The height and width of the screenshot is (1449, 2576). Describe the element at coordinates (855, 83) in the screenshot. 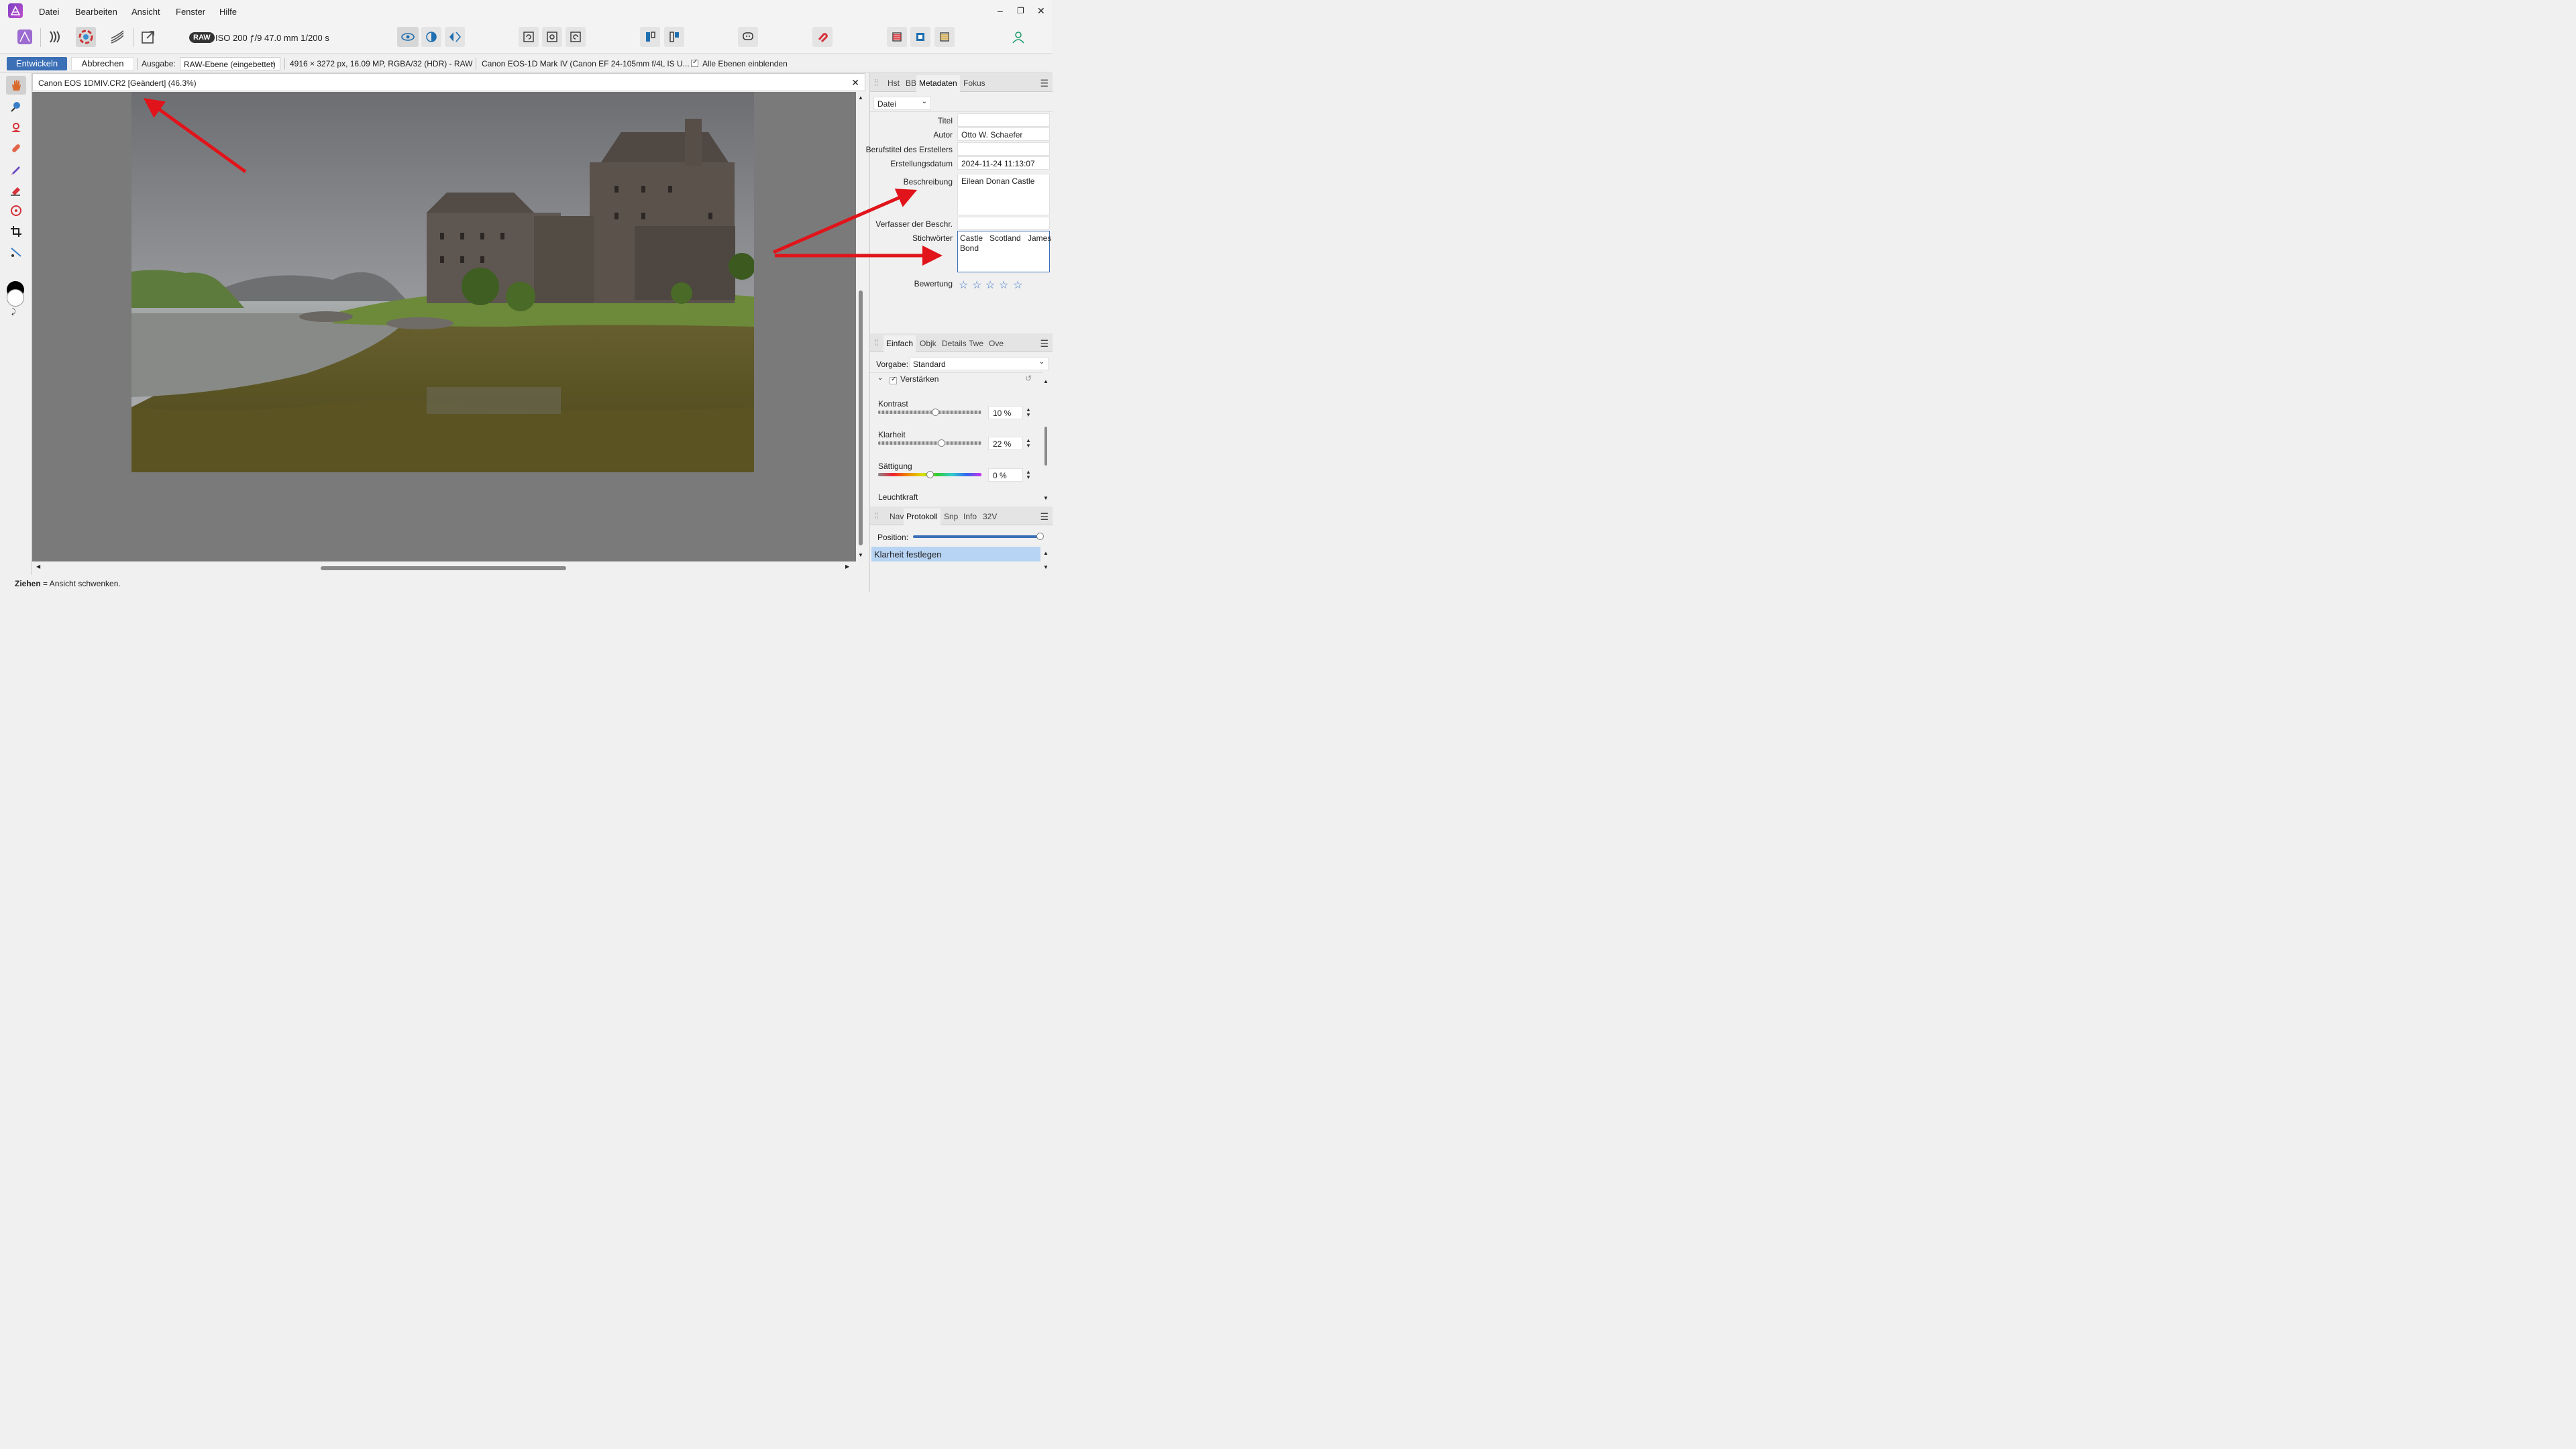

I see `close-document-icon: ✕` at that location.